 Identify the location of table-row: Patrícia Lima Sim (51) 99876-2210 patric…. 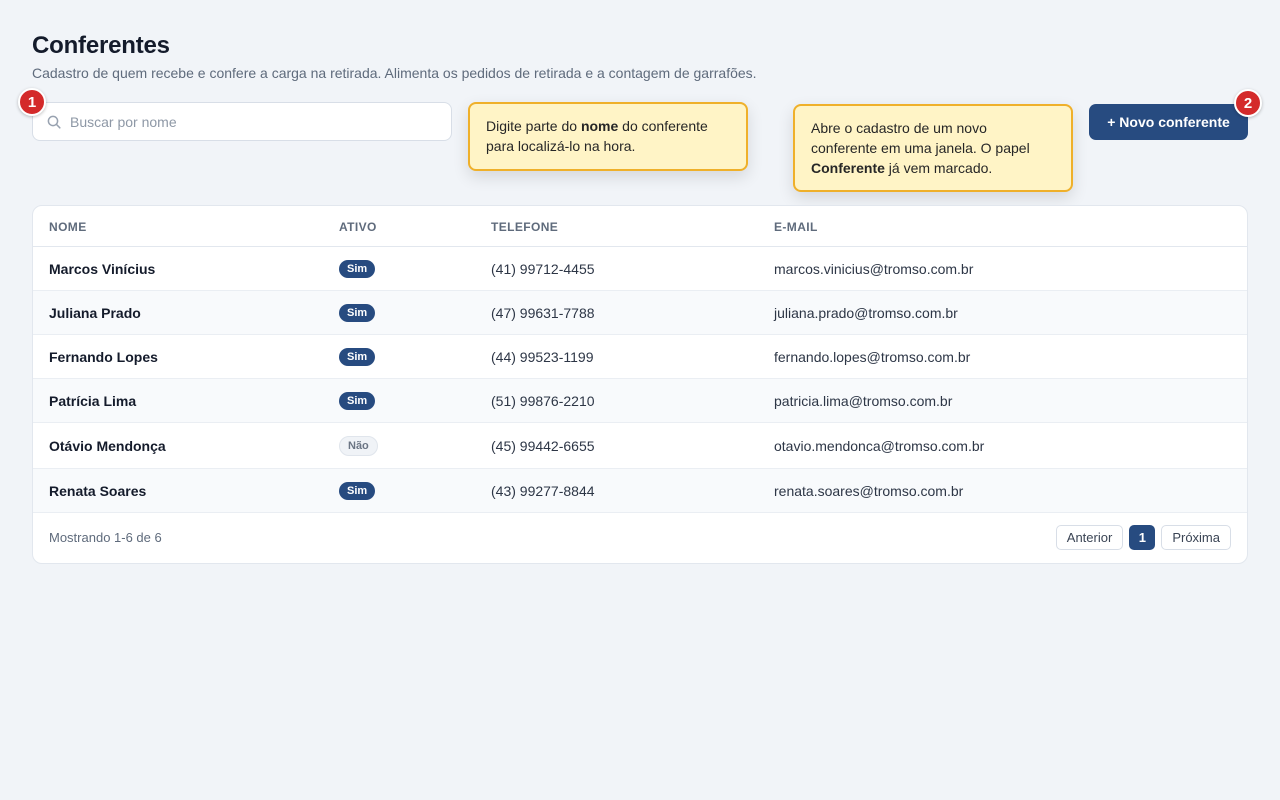
(640, 401).